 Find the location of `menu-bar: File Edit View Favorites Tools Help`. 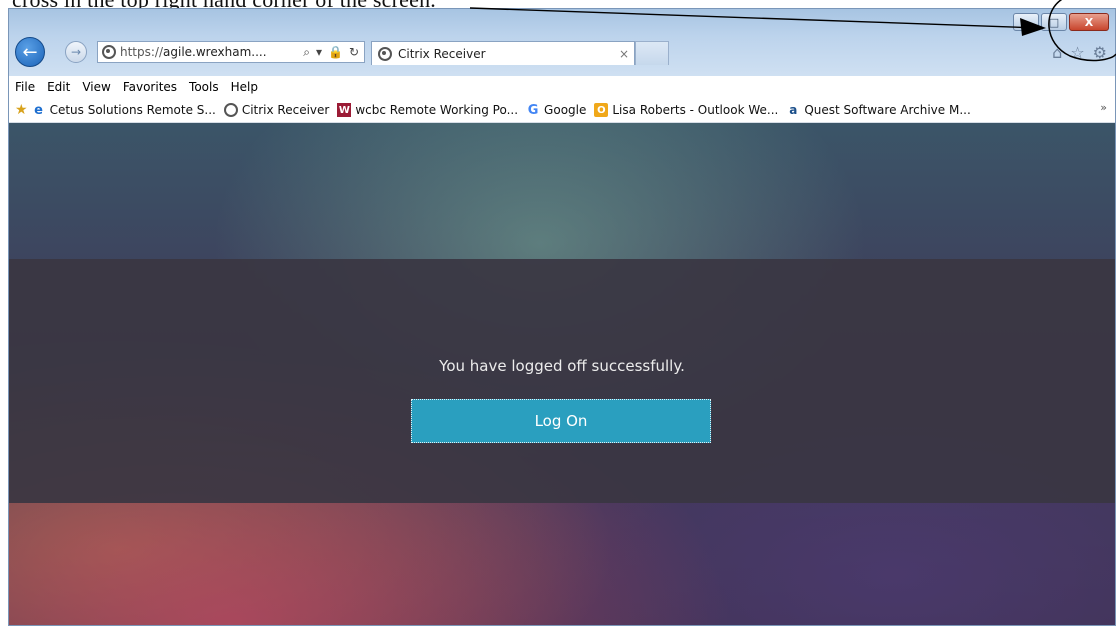

menu-bar: File Edit View Favorites Tools Help is located at coordinates (562, 87).